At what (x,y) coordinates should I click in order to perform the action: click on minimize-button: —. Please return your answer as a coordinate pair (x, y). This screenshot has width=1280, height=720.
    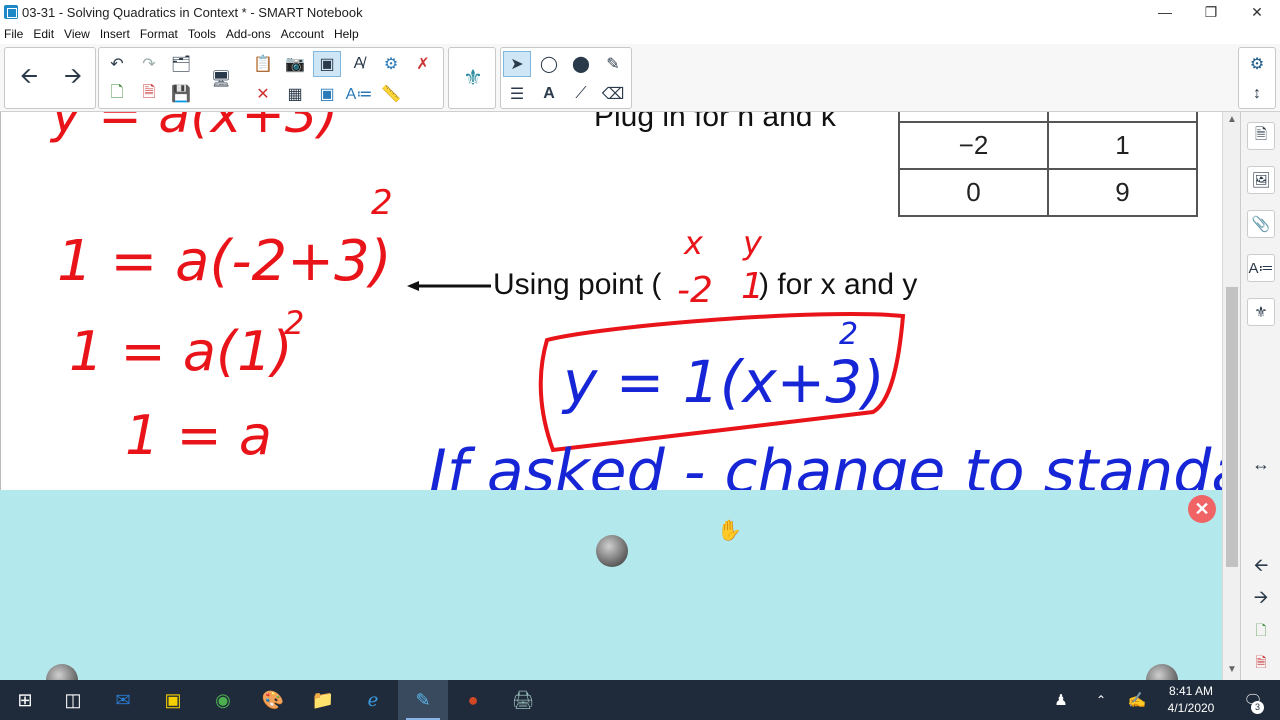
    Looking at the image, I should click on (1165, 12).